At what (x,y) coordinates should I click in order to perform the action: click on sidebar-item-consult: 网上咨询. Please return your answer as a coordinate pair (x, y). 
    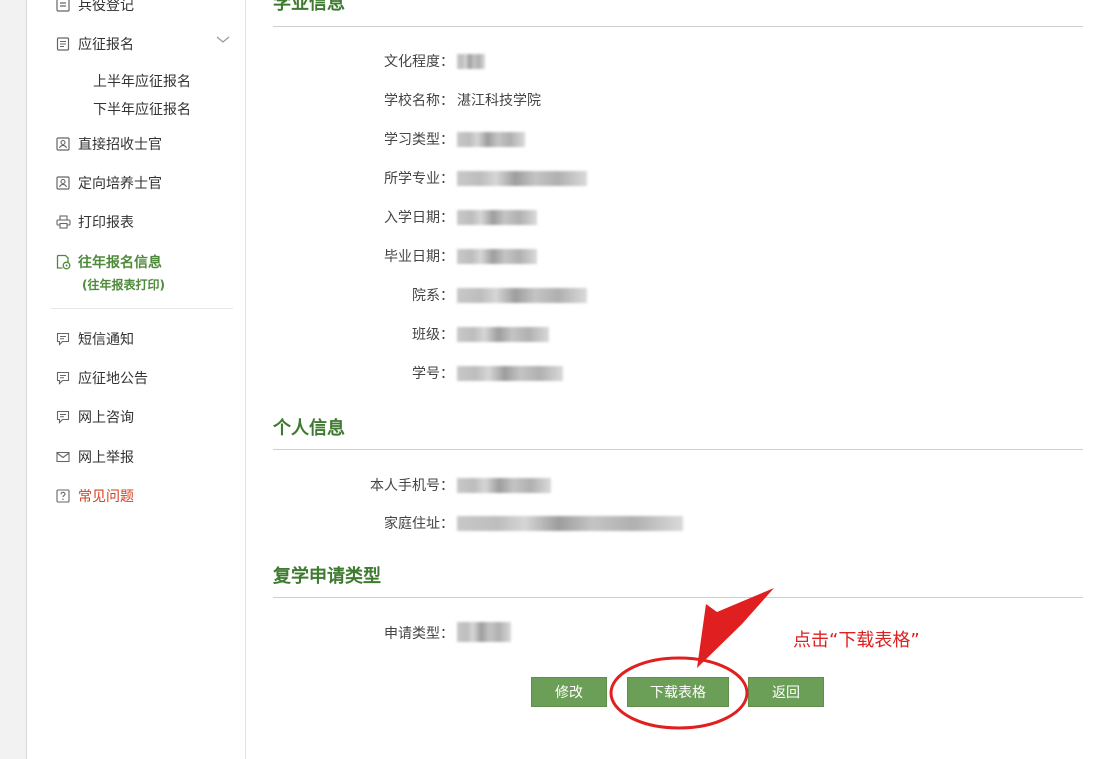
    Looking at the image, I should click on (94, 417).